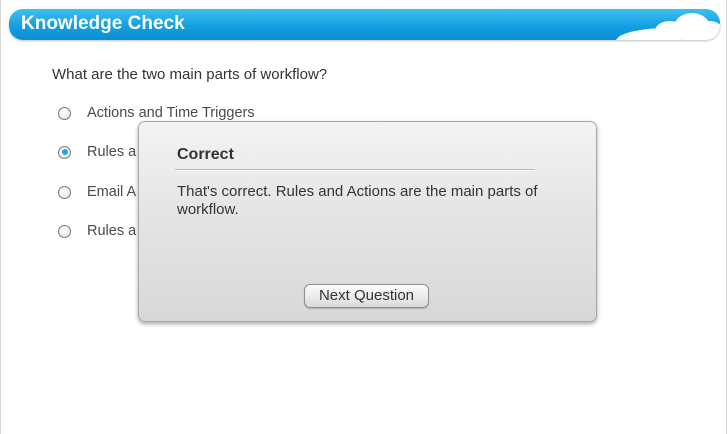  Describe the element at coordinates (171, 113) in the screenshot. I see `answer-option-label: Actions and Time Triggers` at that location.